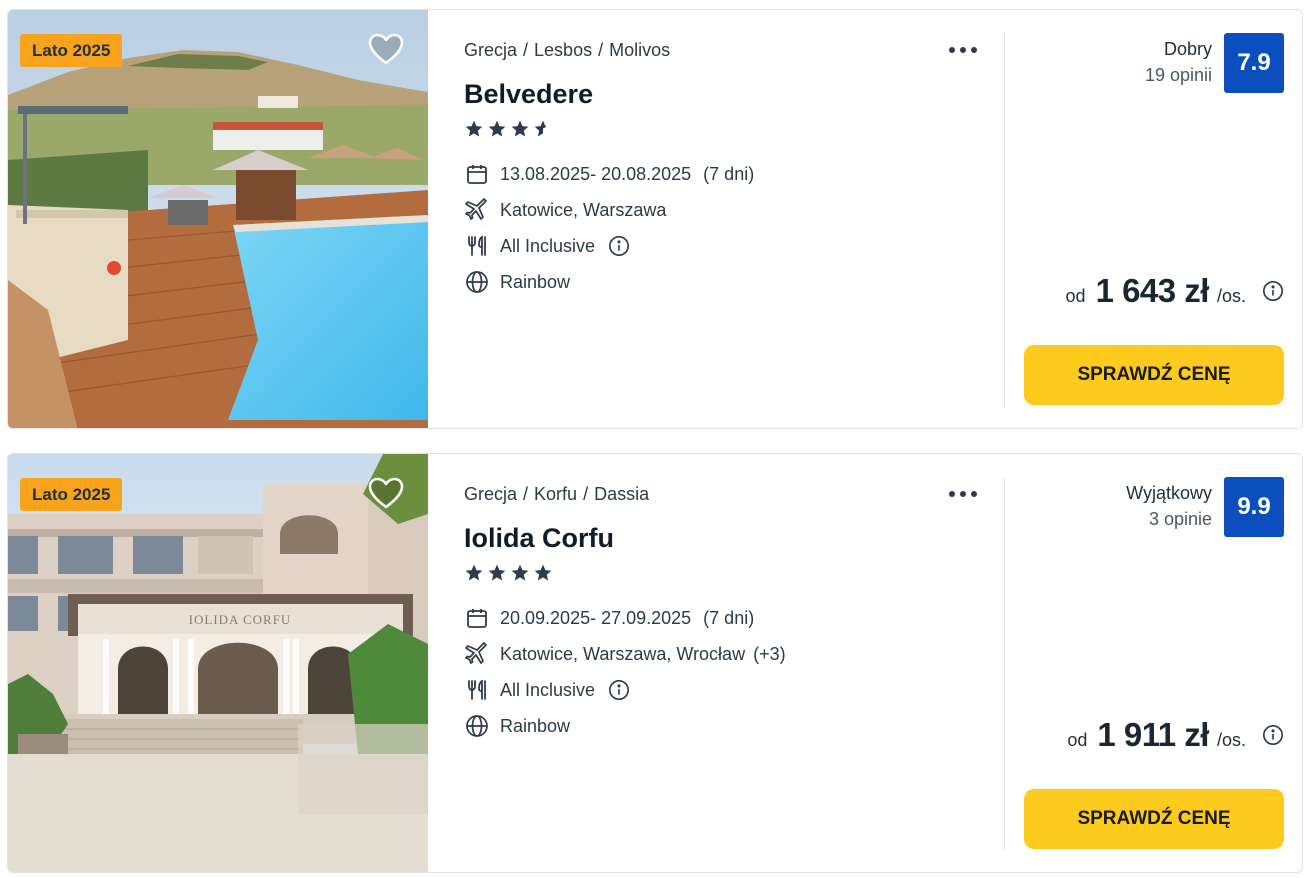  Describe the element at coordinates (563, 50) in the screenshot. I see `breadcrumb-region: Lesbos` at that location.